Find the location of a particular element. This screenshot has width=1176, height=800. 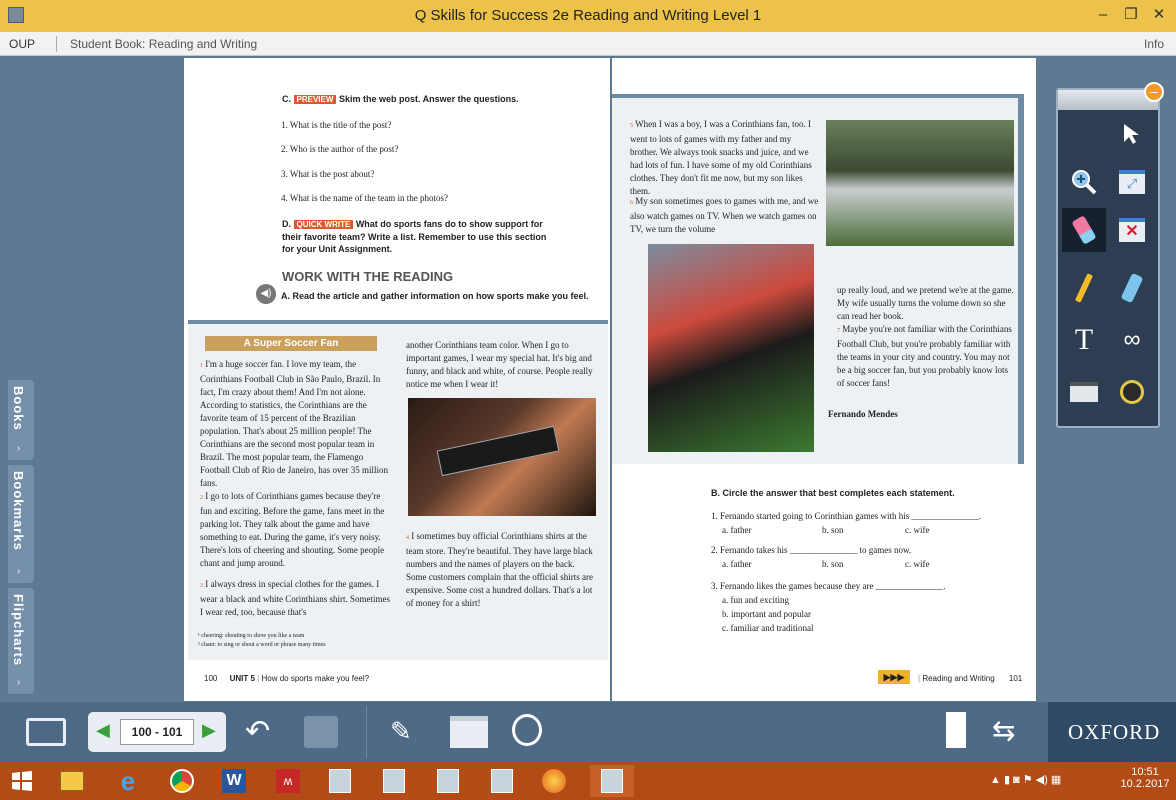

restore-button: ❐ is located at coordinates (1131, 15).